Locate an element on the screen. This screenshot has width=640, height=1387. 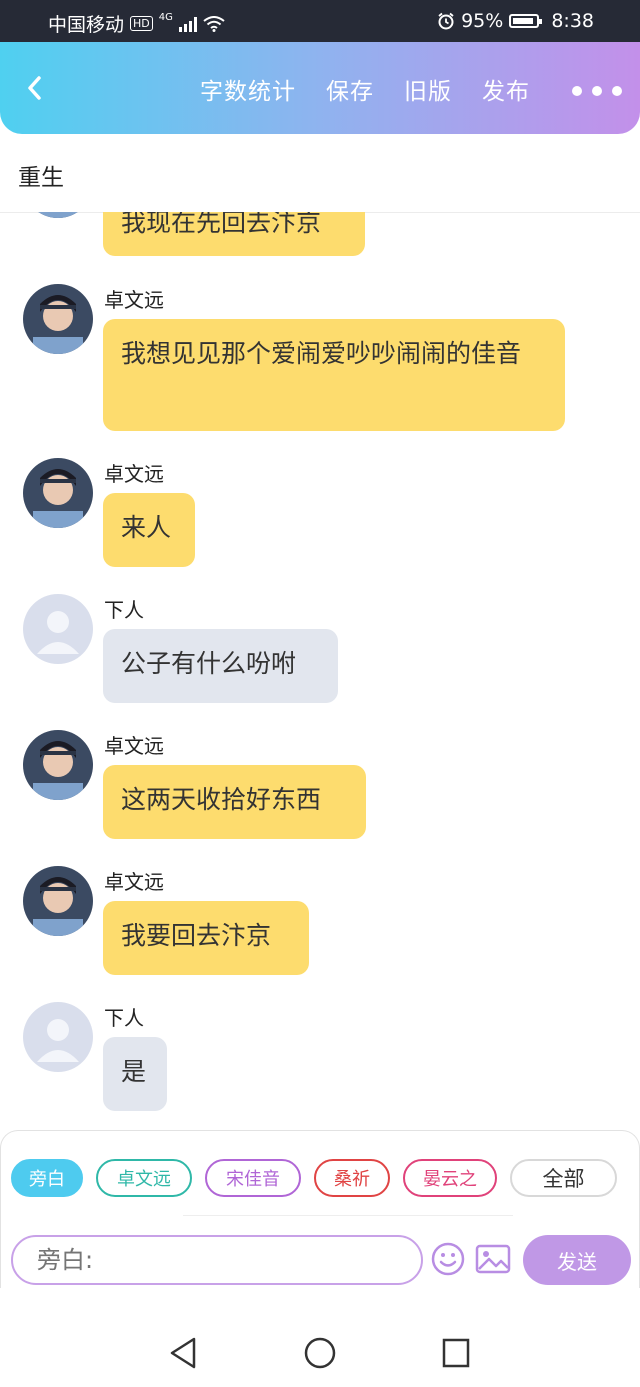
message-bubble: 是 is located at coordinates (135, 1074).